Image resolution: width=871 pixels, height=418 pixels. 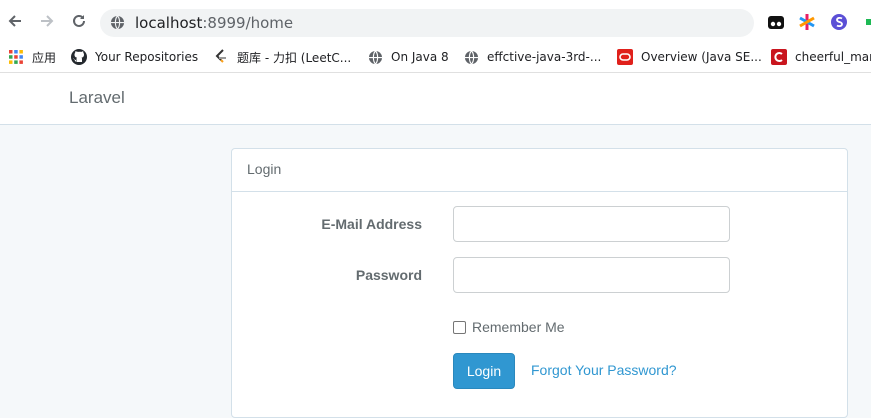 I want to click on bookmark-label: 应用, so click(x=44, y=57).